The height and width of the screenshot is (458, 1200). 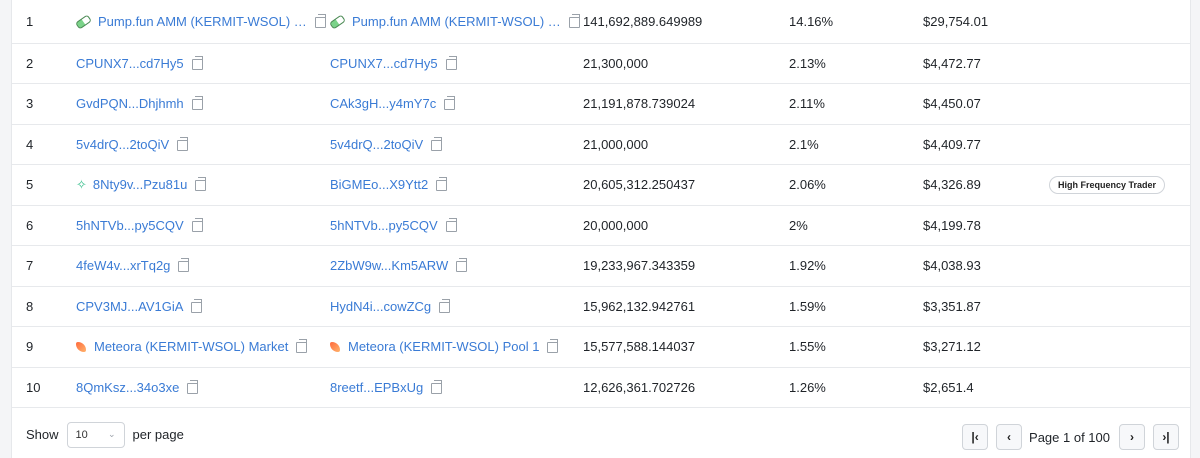 What do you see at coordinates (807, 185) in the screenshot?
I see `percentage-cell: 2.06%` at bounding box center [807, 185].